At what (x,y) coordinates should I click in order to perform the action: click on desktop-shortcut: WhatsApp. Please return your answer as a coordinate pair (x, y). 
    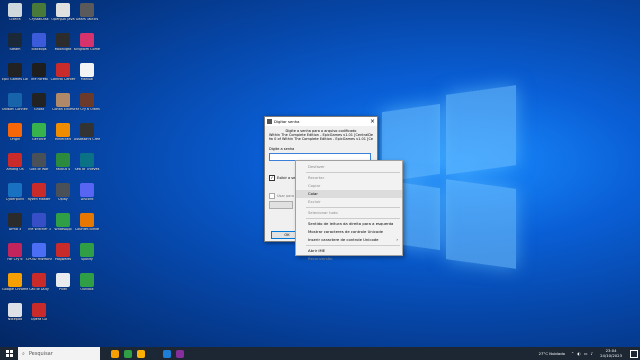
    Looking at the image, I should click on (63, 222).